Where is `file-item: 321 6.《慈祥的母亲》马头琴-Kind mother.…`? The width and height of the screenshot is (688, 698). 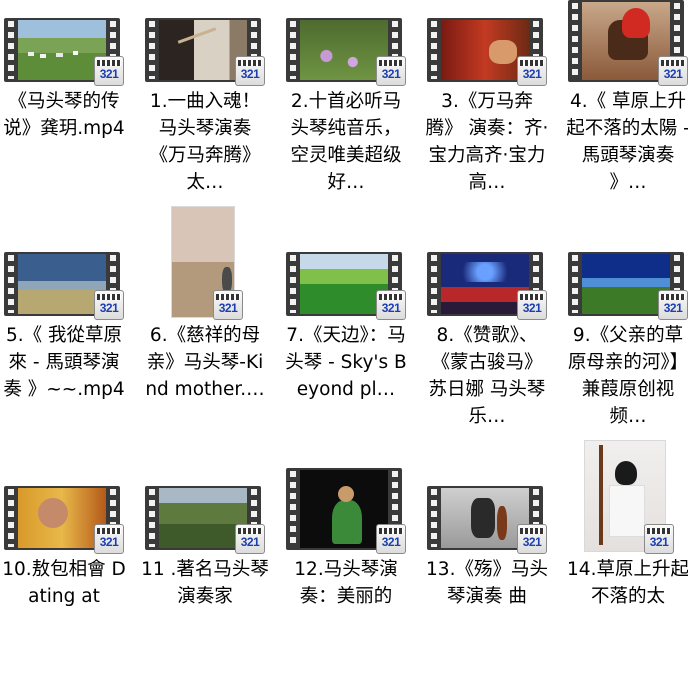
file-item: 321 6.《慈祥的母亲》马头琴-Kind mother.… is located at coordinates (209, 335).